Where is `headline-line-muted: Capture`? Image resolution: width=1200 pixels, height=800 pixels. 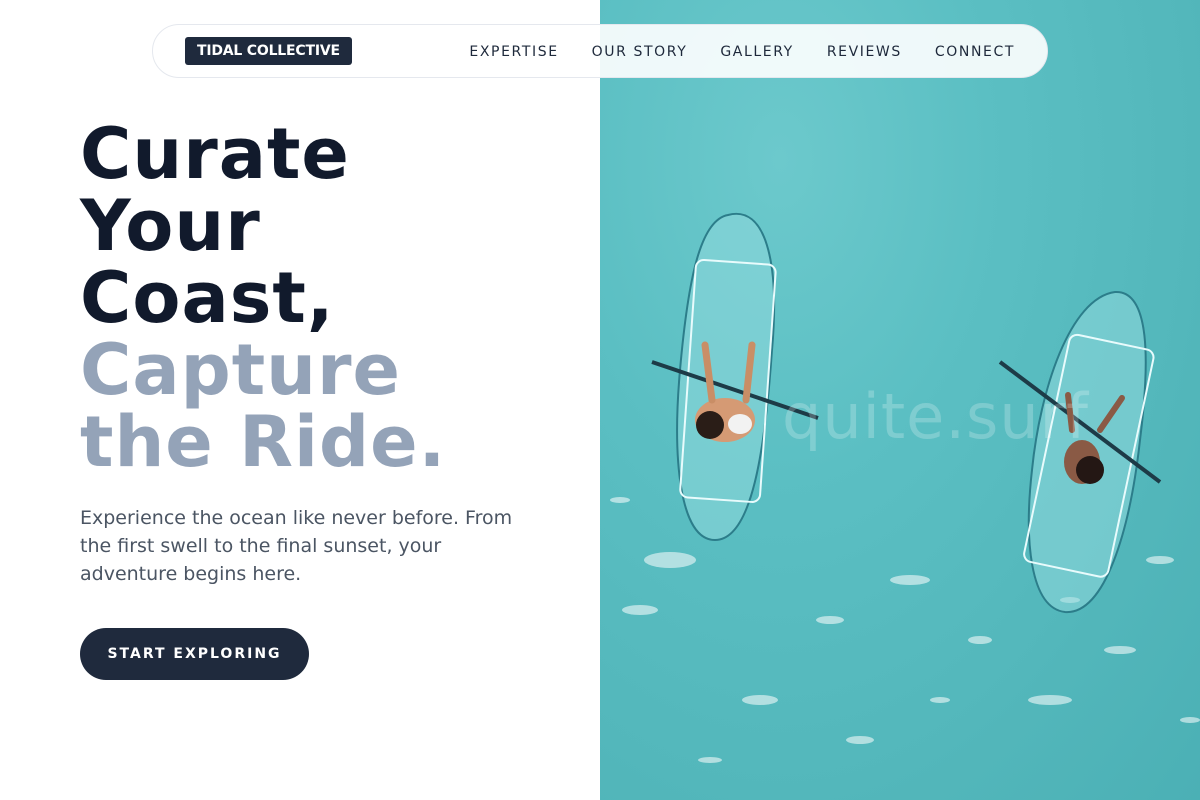
headline-line-muted: Capture is located at coordinates (241, 370).